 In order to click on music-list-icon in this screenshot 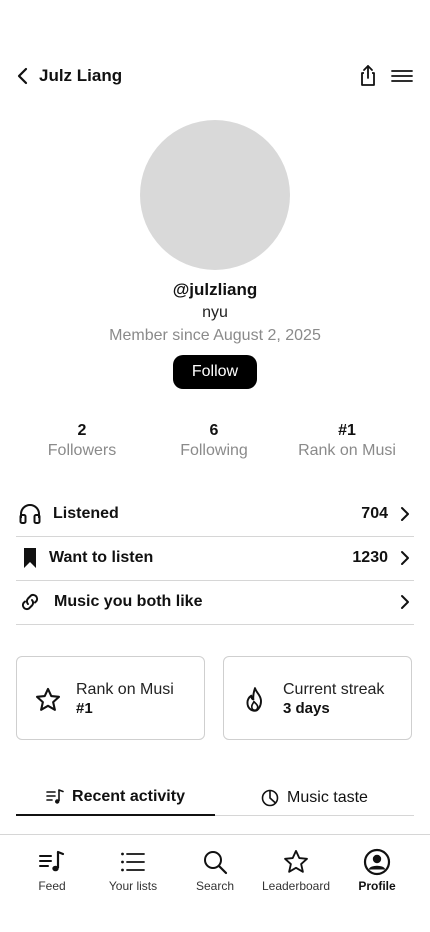, I will do `click(55, 796)`.